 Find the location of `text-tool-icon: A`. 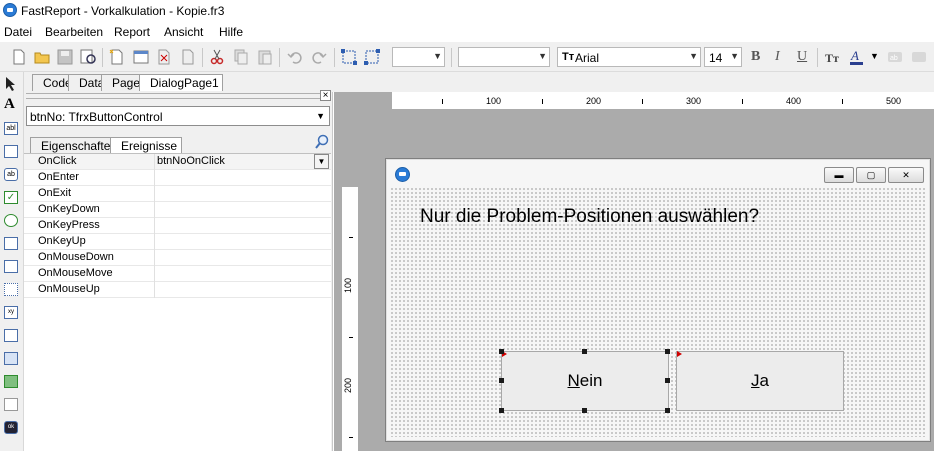

text-tool-icon: A is located at coordinates (9, 104).